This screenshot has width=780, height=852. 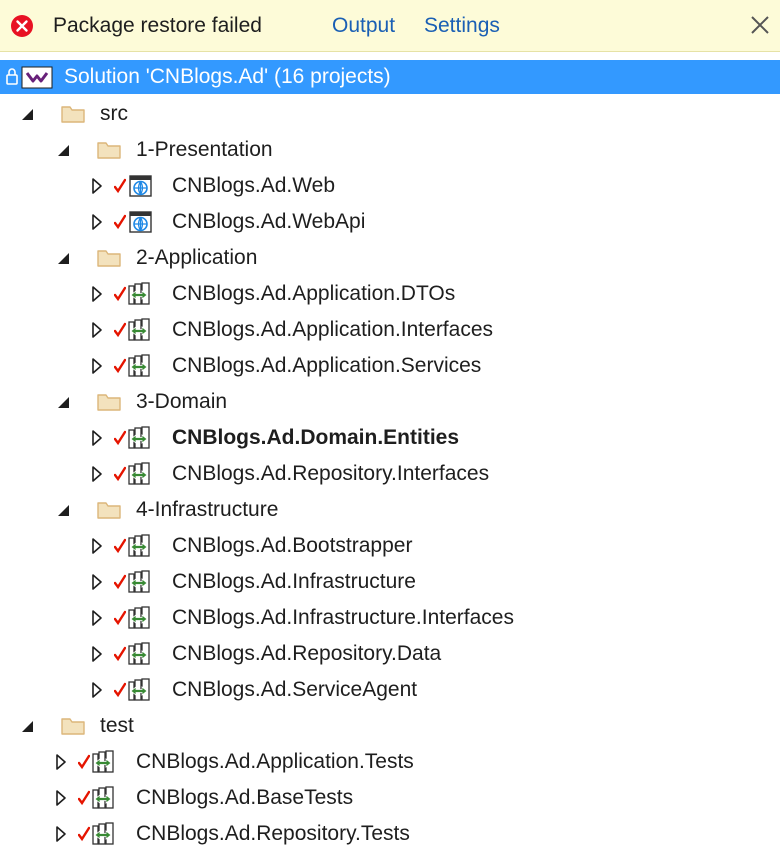 What do you see at coordinates (390, 114) in the screenshot?
I see `folder-node: src` at bounding box center [390, 114].